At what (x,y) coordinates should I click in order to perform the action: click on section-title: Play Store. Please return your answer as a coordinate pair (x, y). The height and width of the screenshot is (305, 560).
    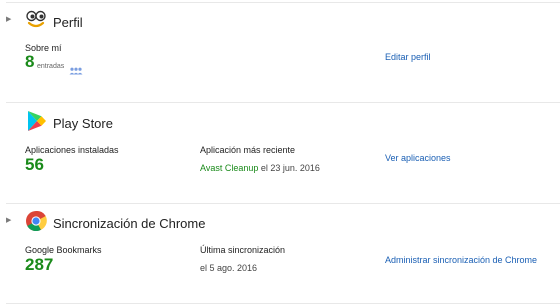
    Looking at the image, I should click on (83, 123).